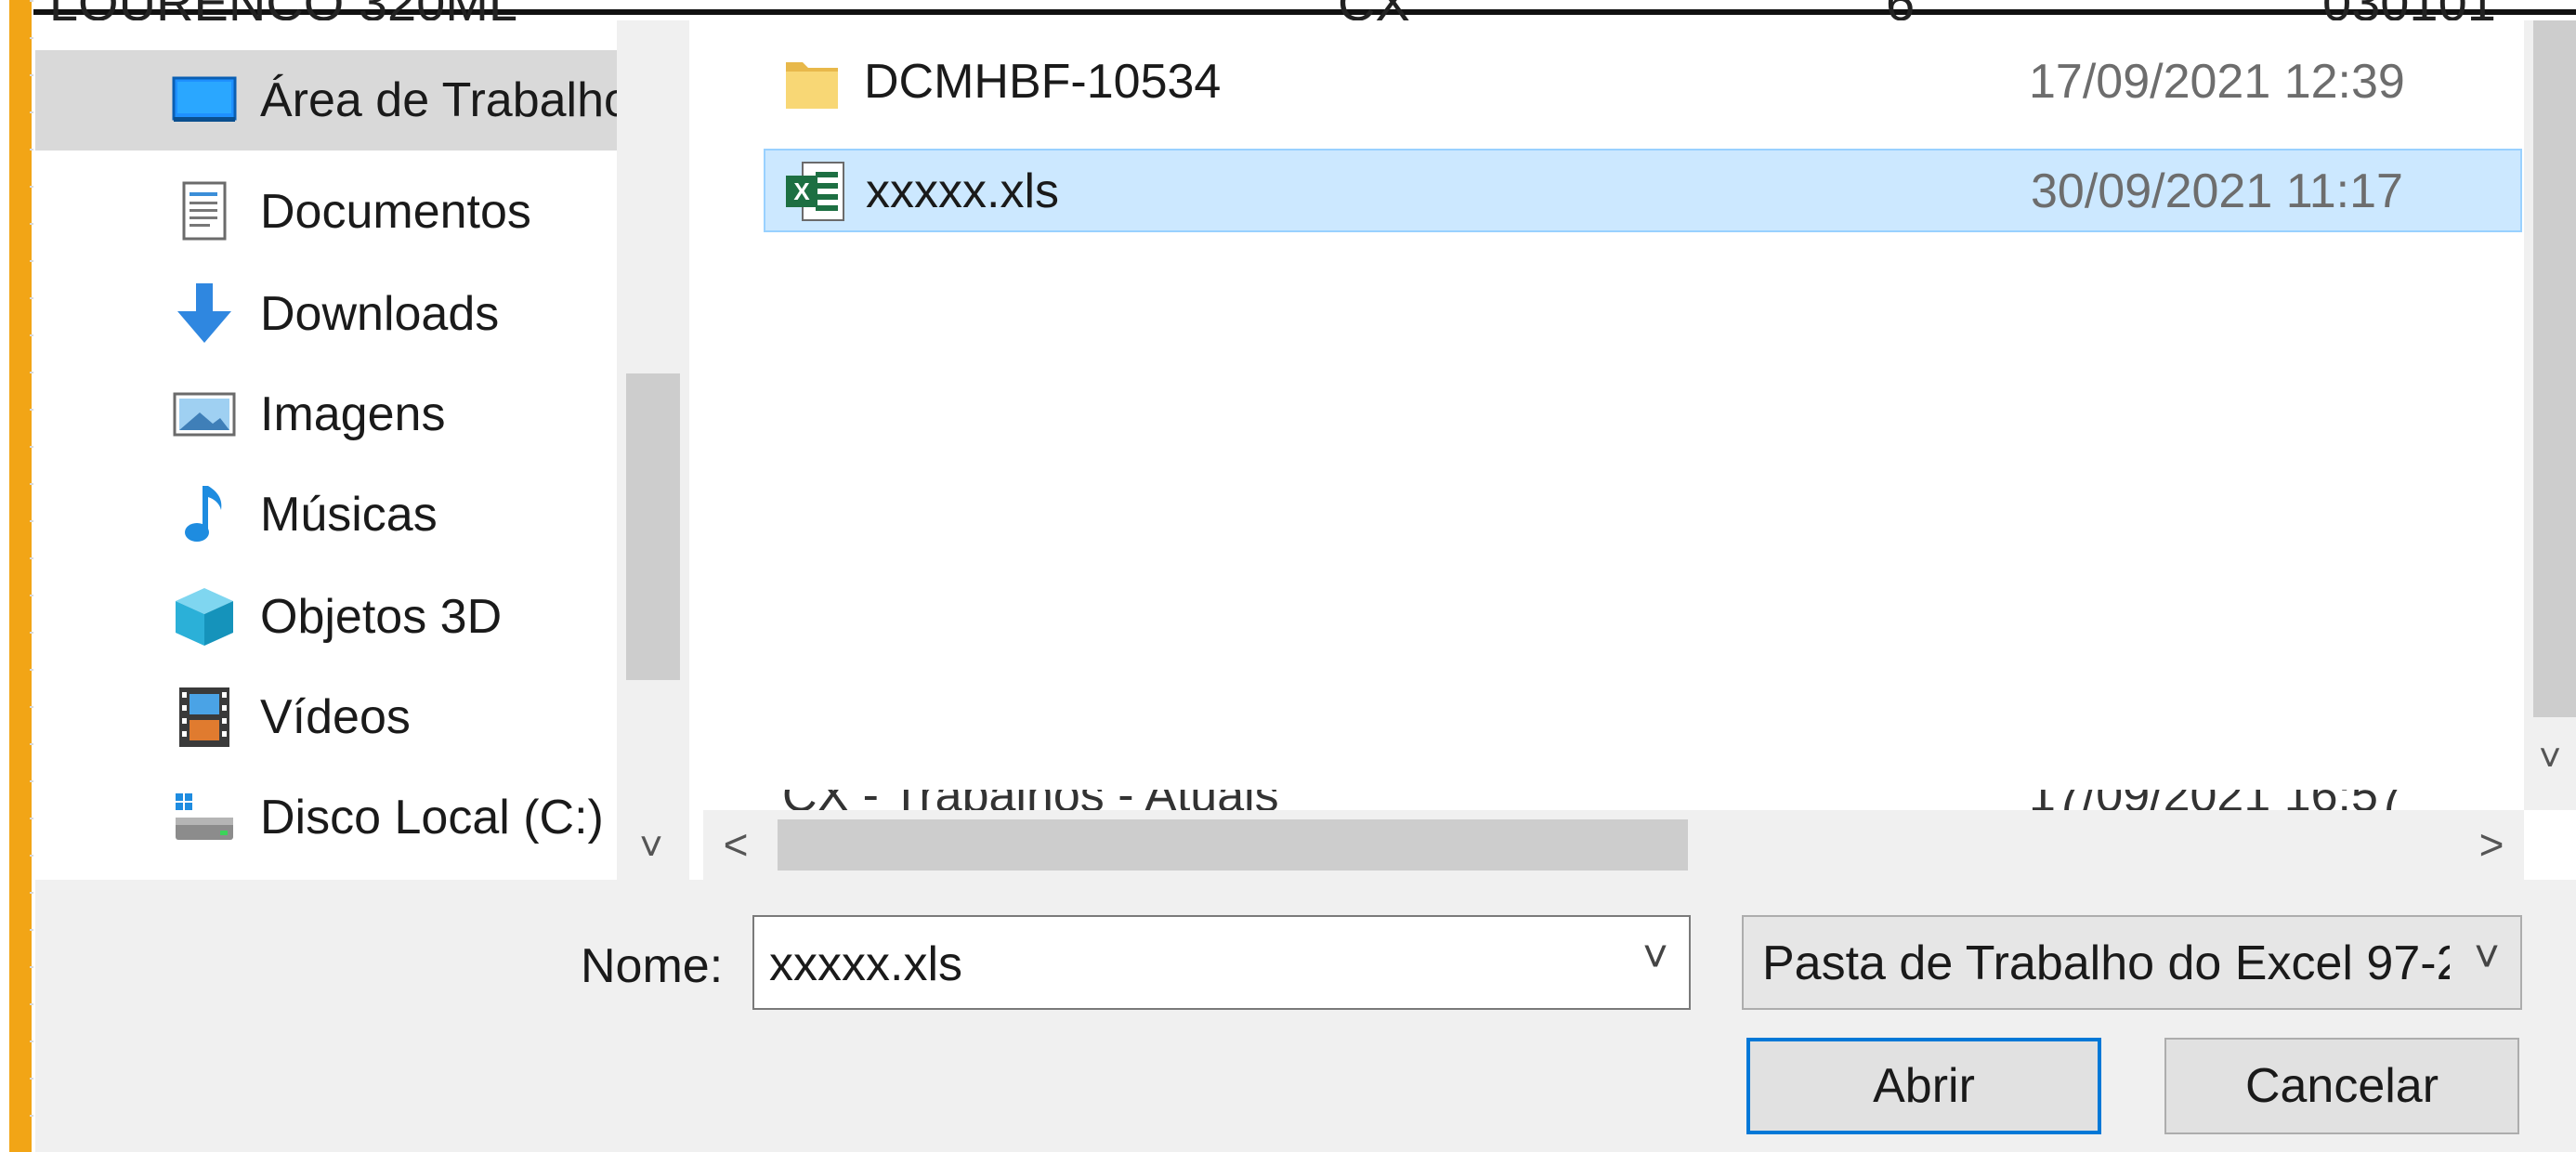 This screenshot has height=1152, width=2576. I want to click on file-name-label: Nome:, so click(653, 966).